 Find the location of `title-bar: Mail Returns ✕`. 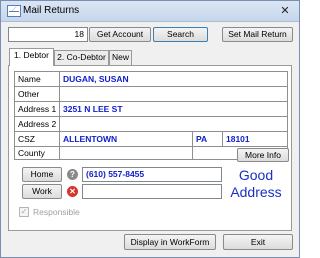

title-bar: Mail Returns ✕ is located at coordinates (150, 11).